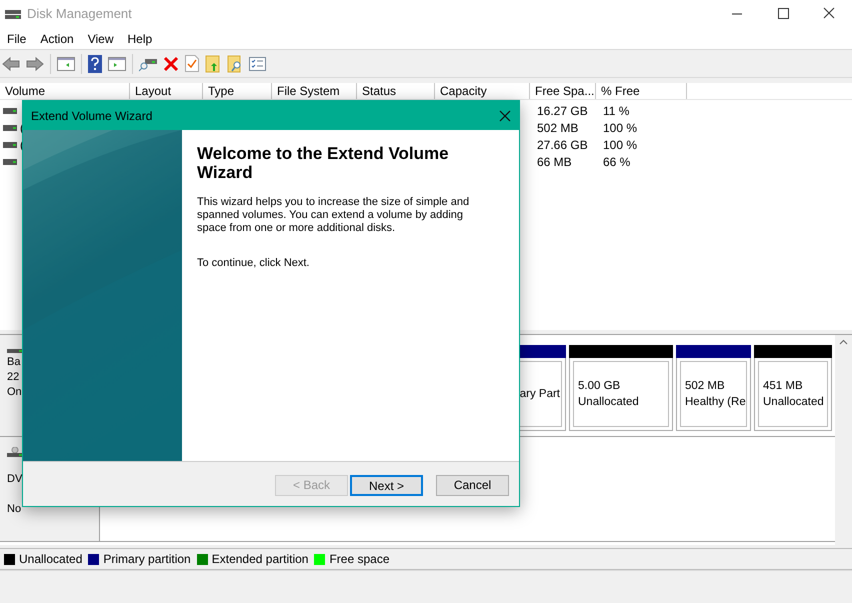 This screenshot has height=603, width=852. What do you see at coordinates (562, 111) in the screenshot?
I see `table-cell: 16.27 GB` at bounding box center [562, 111].